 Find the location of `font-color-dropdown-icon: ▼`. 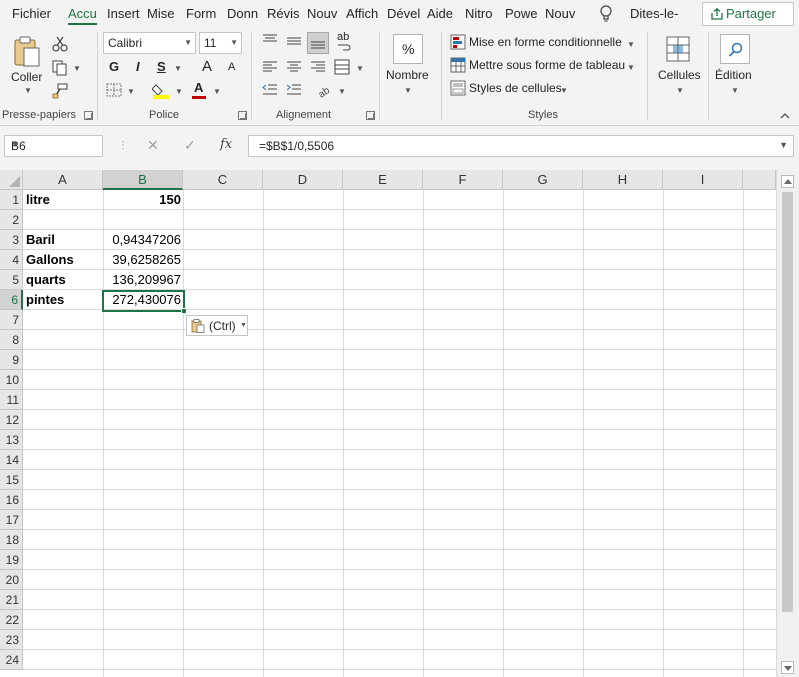

font-color-dropdown-icon: ▼ is located at coordinates (217, 91).